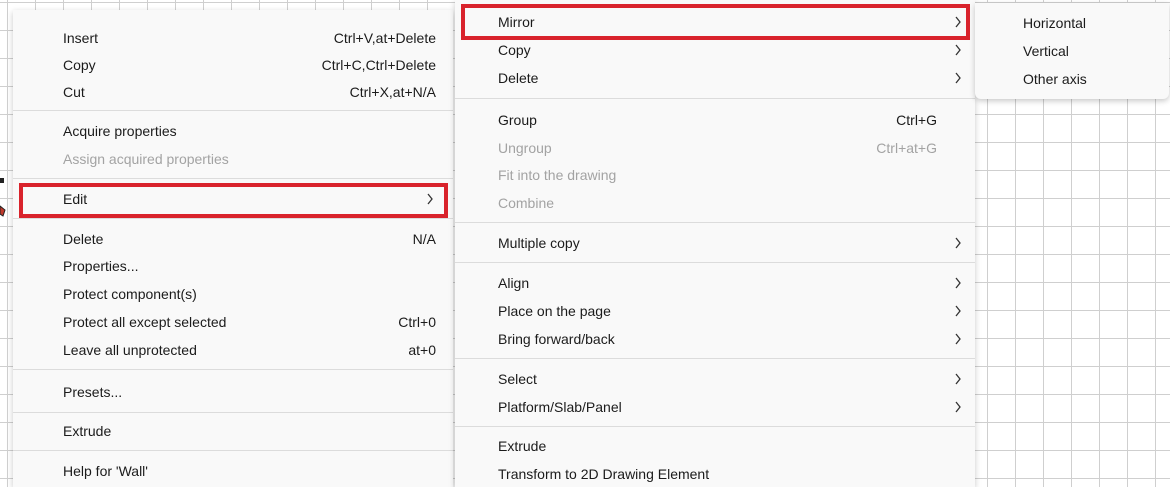 This screenshot has width=1170, height=487. I want to click on menu-item-help-for-wall: Help for 'Wall', so click(249, 471).